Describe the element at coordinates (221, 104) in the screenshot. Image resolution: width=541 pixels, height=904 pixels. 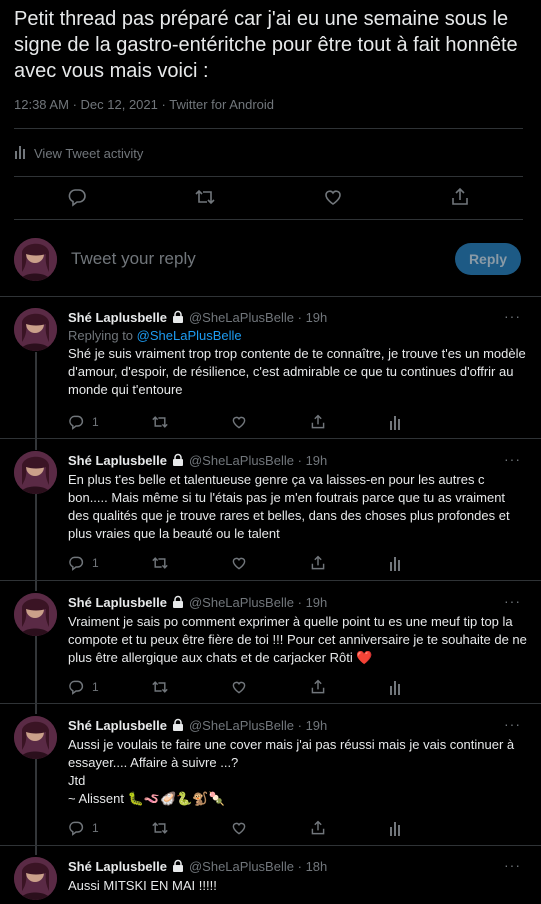
I see `tweet-source: Twitter for Android` at that location.